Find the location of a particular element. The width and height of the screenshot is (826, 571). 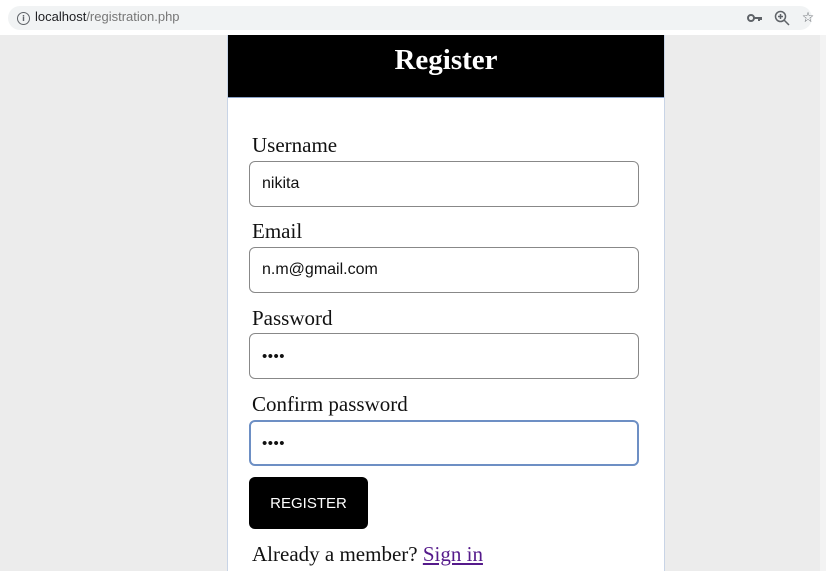

register-button: REGISTER is located at coordinates (308, 503).